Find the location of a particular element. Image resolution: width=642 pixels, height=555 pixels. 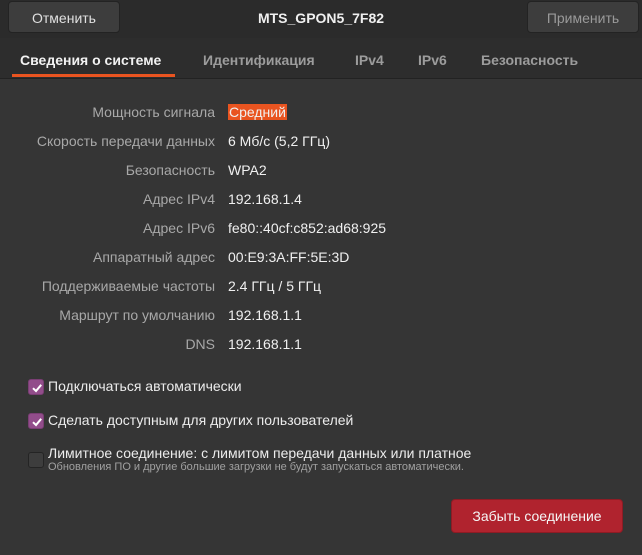

detail-row-ipv6: Адрес IPv6 fe80::40cf:c852:ad68:925 is located at coordinates (321, 231).